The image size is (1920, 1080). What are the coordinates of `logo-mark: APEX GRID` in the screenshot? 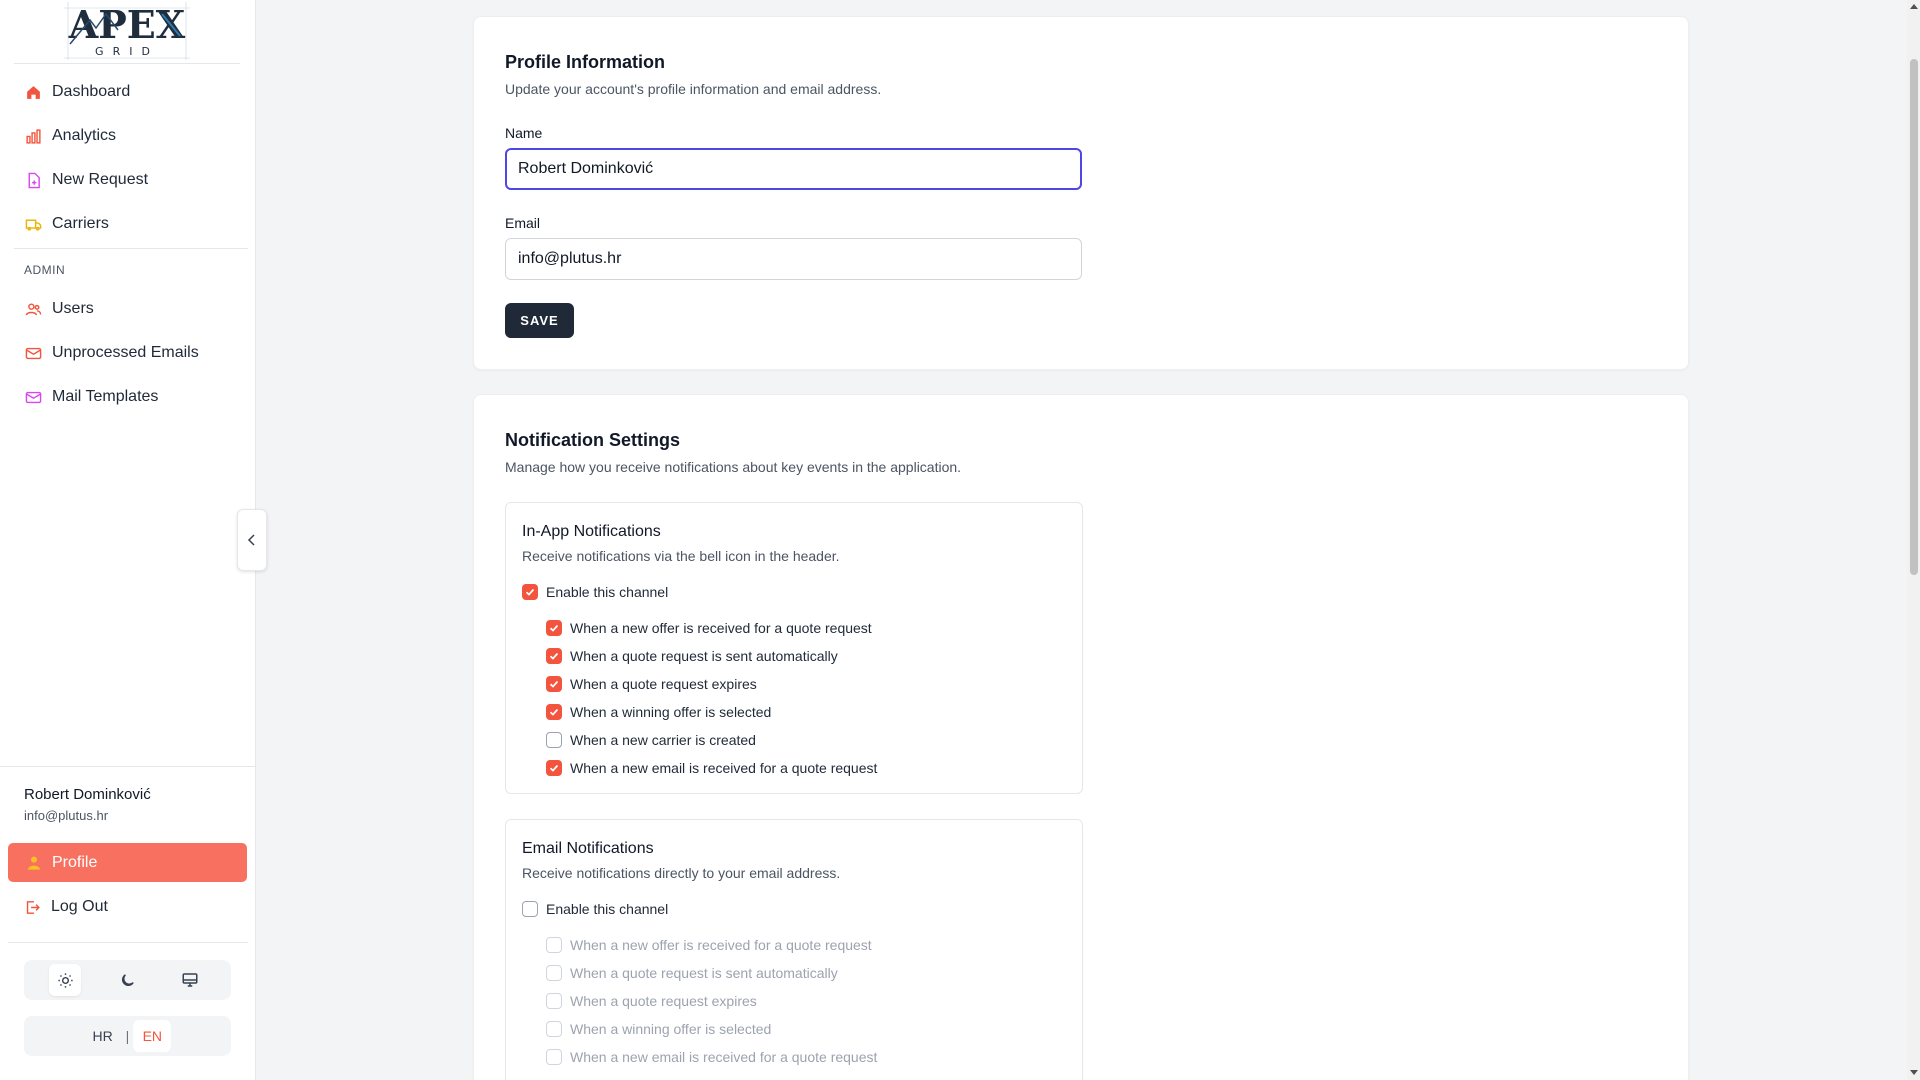 It's located at (127, 31).